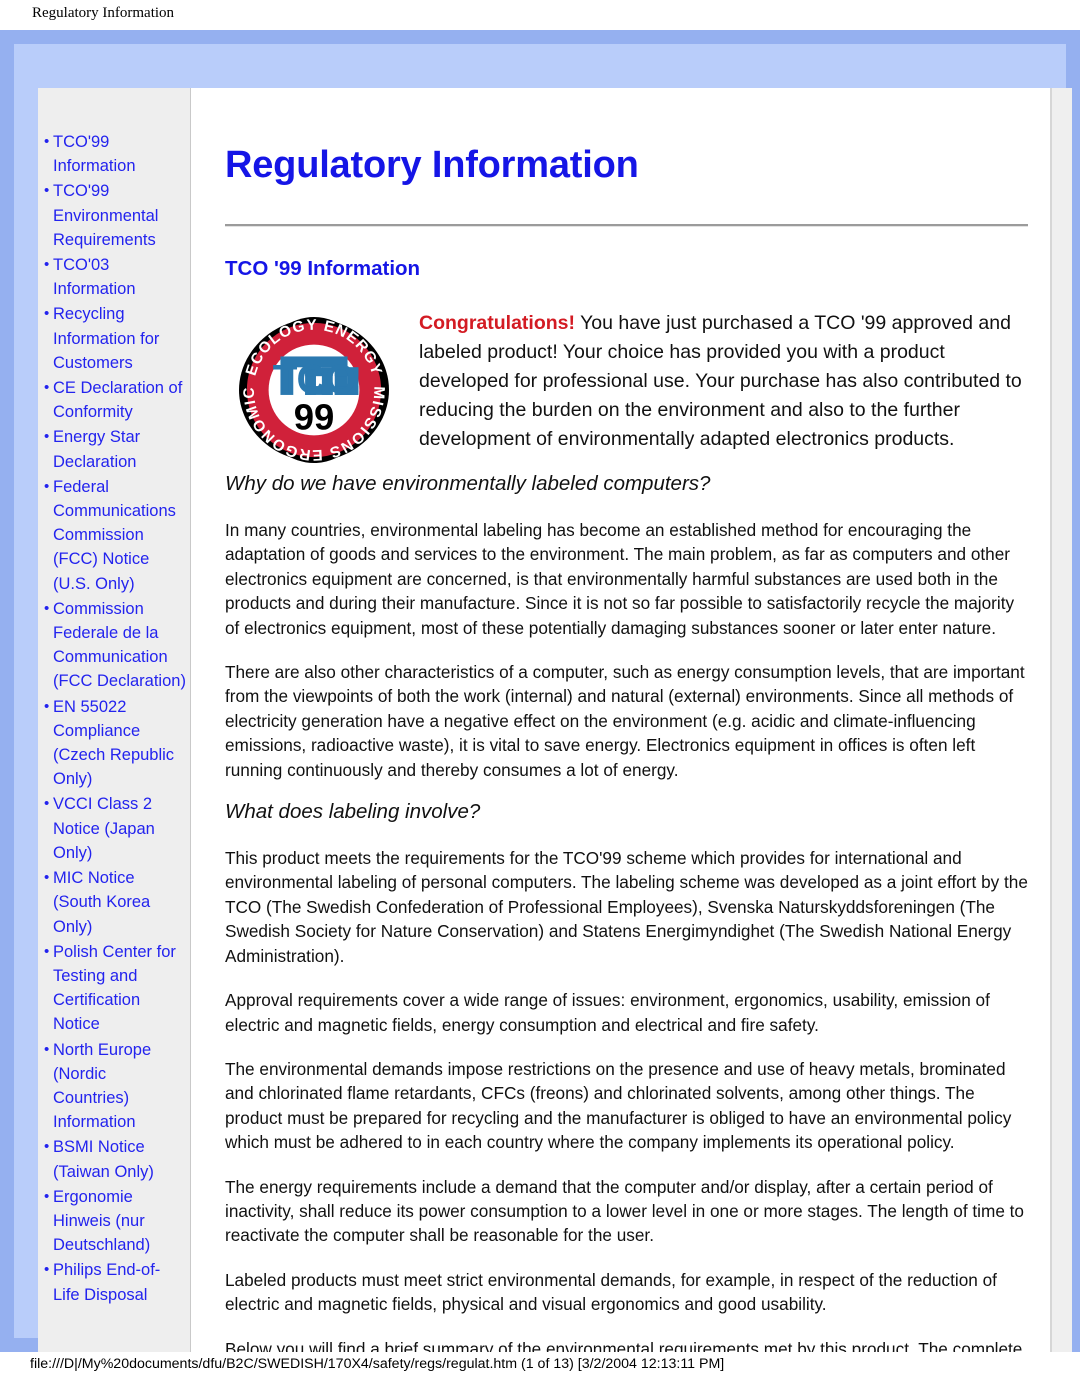 Image resolution: width=1080 pixels, height=1397 pixels. I want to click on svg-text: TCO, so click(314, 379).